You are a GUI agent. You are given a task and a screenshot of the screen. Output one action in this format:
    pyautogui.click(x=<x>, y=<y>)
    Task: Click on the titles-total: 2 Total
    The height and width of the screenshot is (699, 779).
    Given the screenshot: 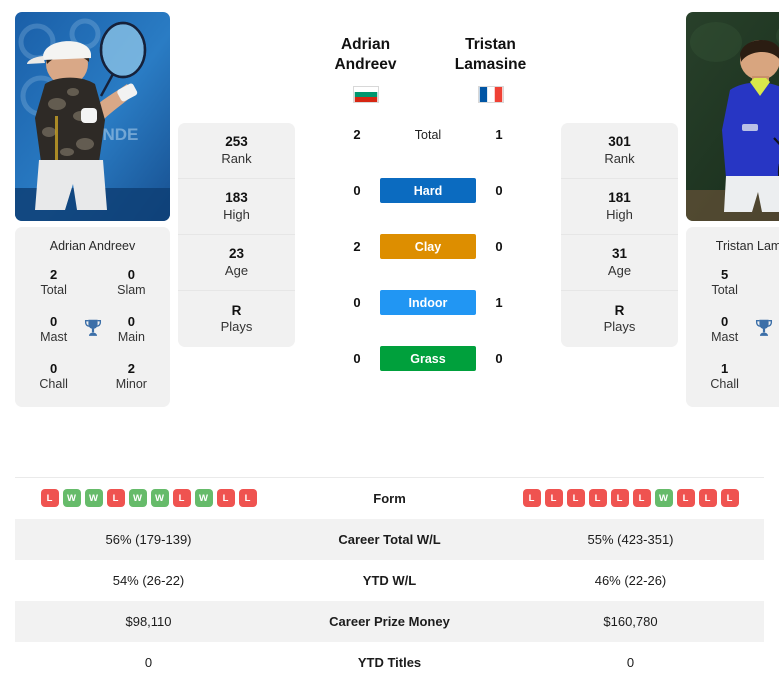 What is the action you would take?
    pyautogui.click(x=53, y=283)
    